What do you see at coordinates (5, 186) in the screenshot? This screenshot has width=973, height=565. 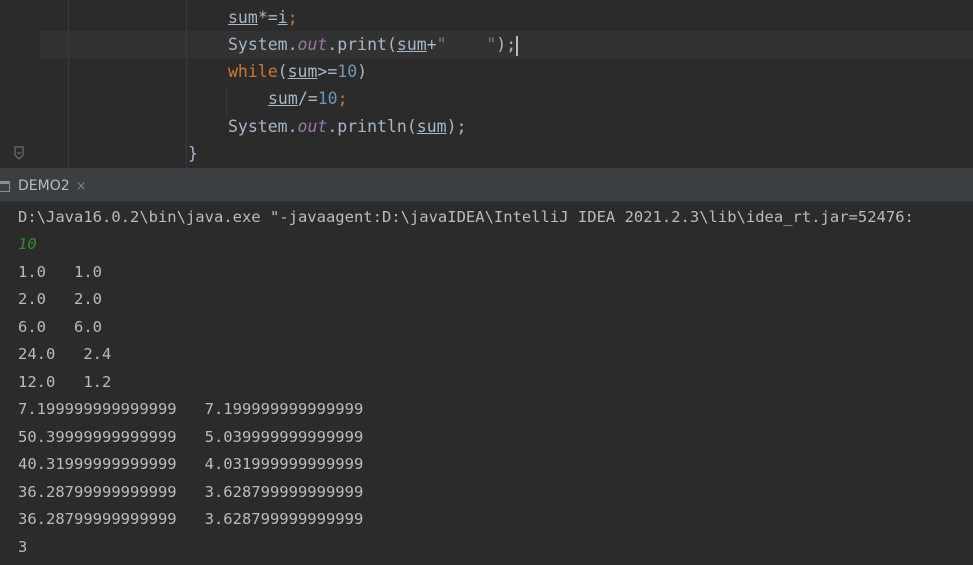 I see `run-window-icon` at bounding box center [5, 186].